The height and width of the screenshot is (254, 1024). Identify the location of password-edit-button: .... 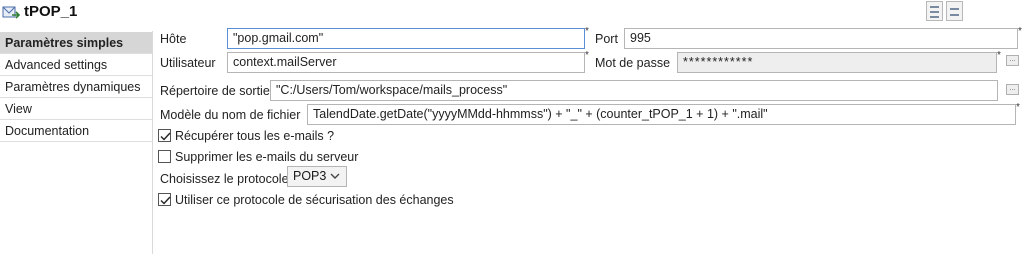
(1012, 60).